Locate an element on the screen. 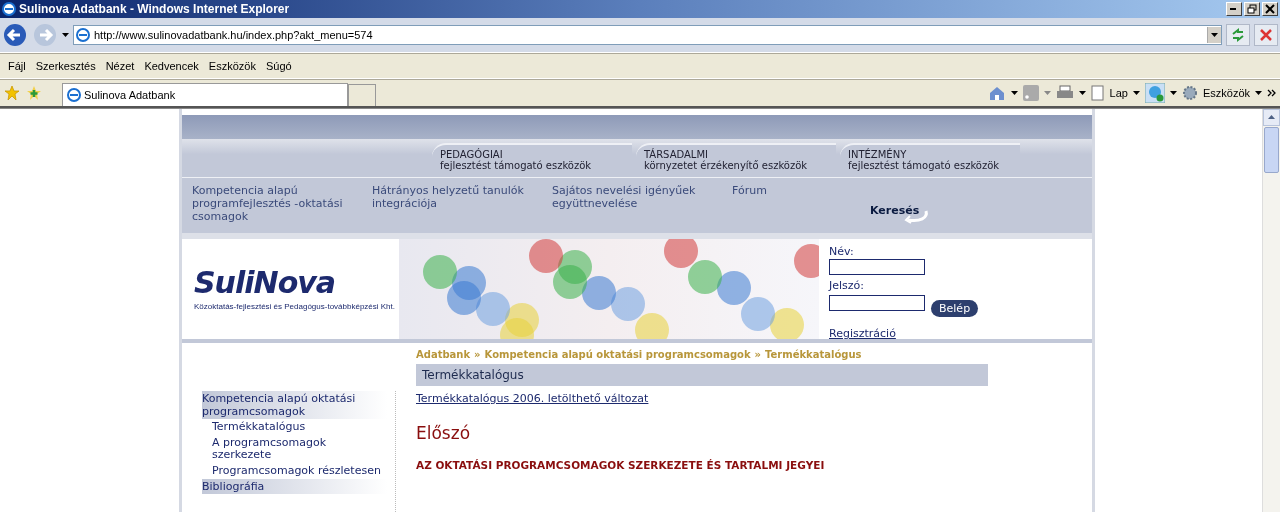 This screenshot has height=512, width=1280. chevron-icon is located at coordinates (1271, 93).